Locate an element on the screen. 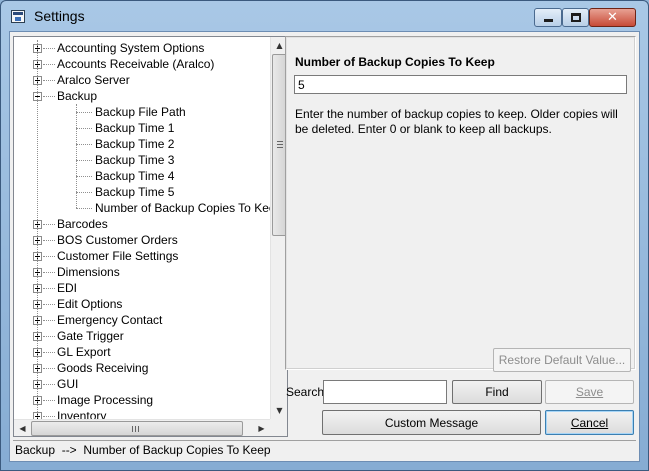 The width and height of the screenshot is (649, 471). tree-item: Backup is located at coordinates (142, 96).